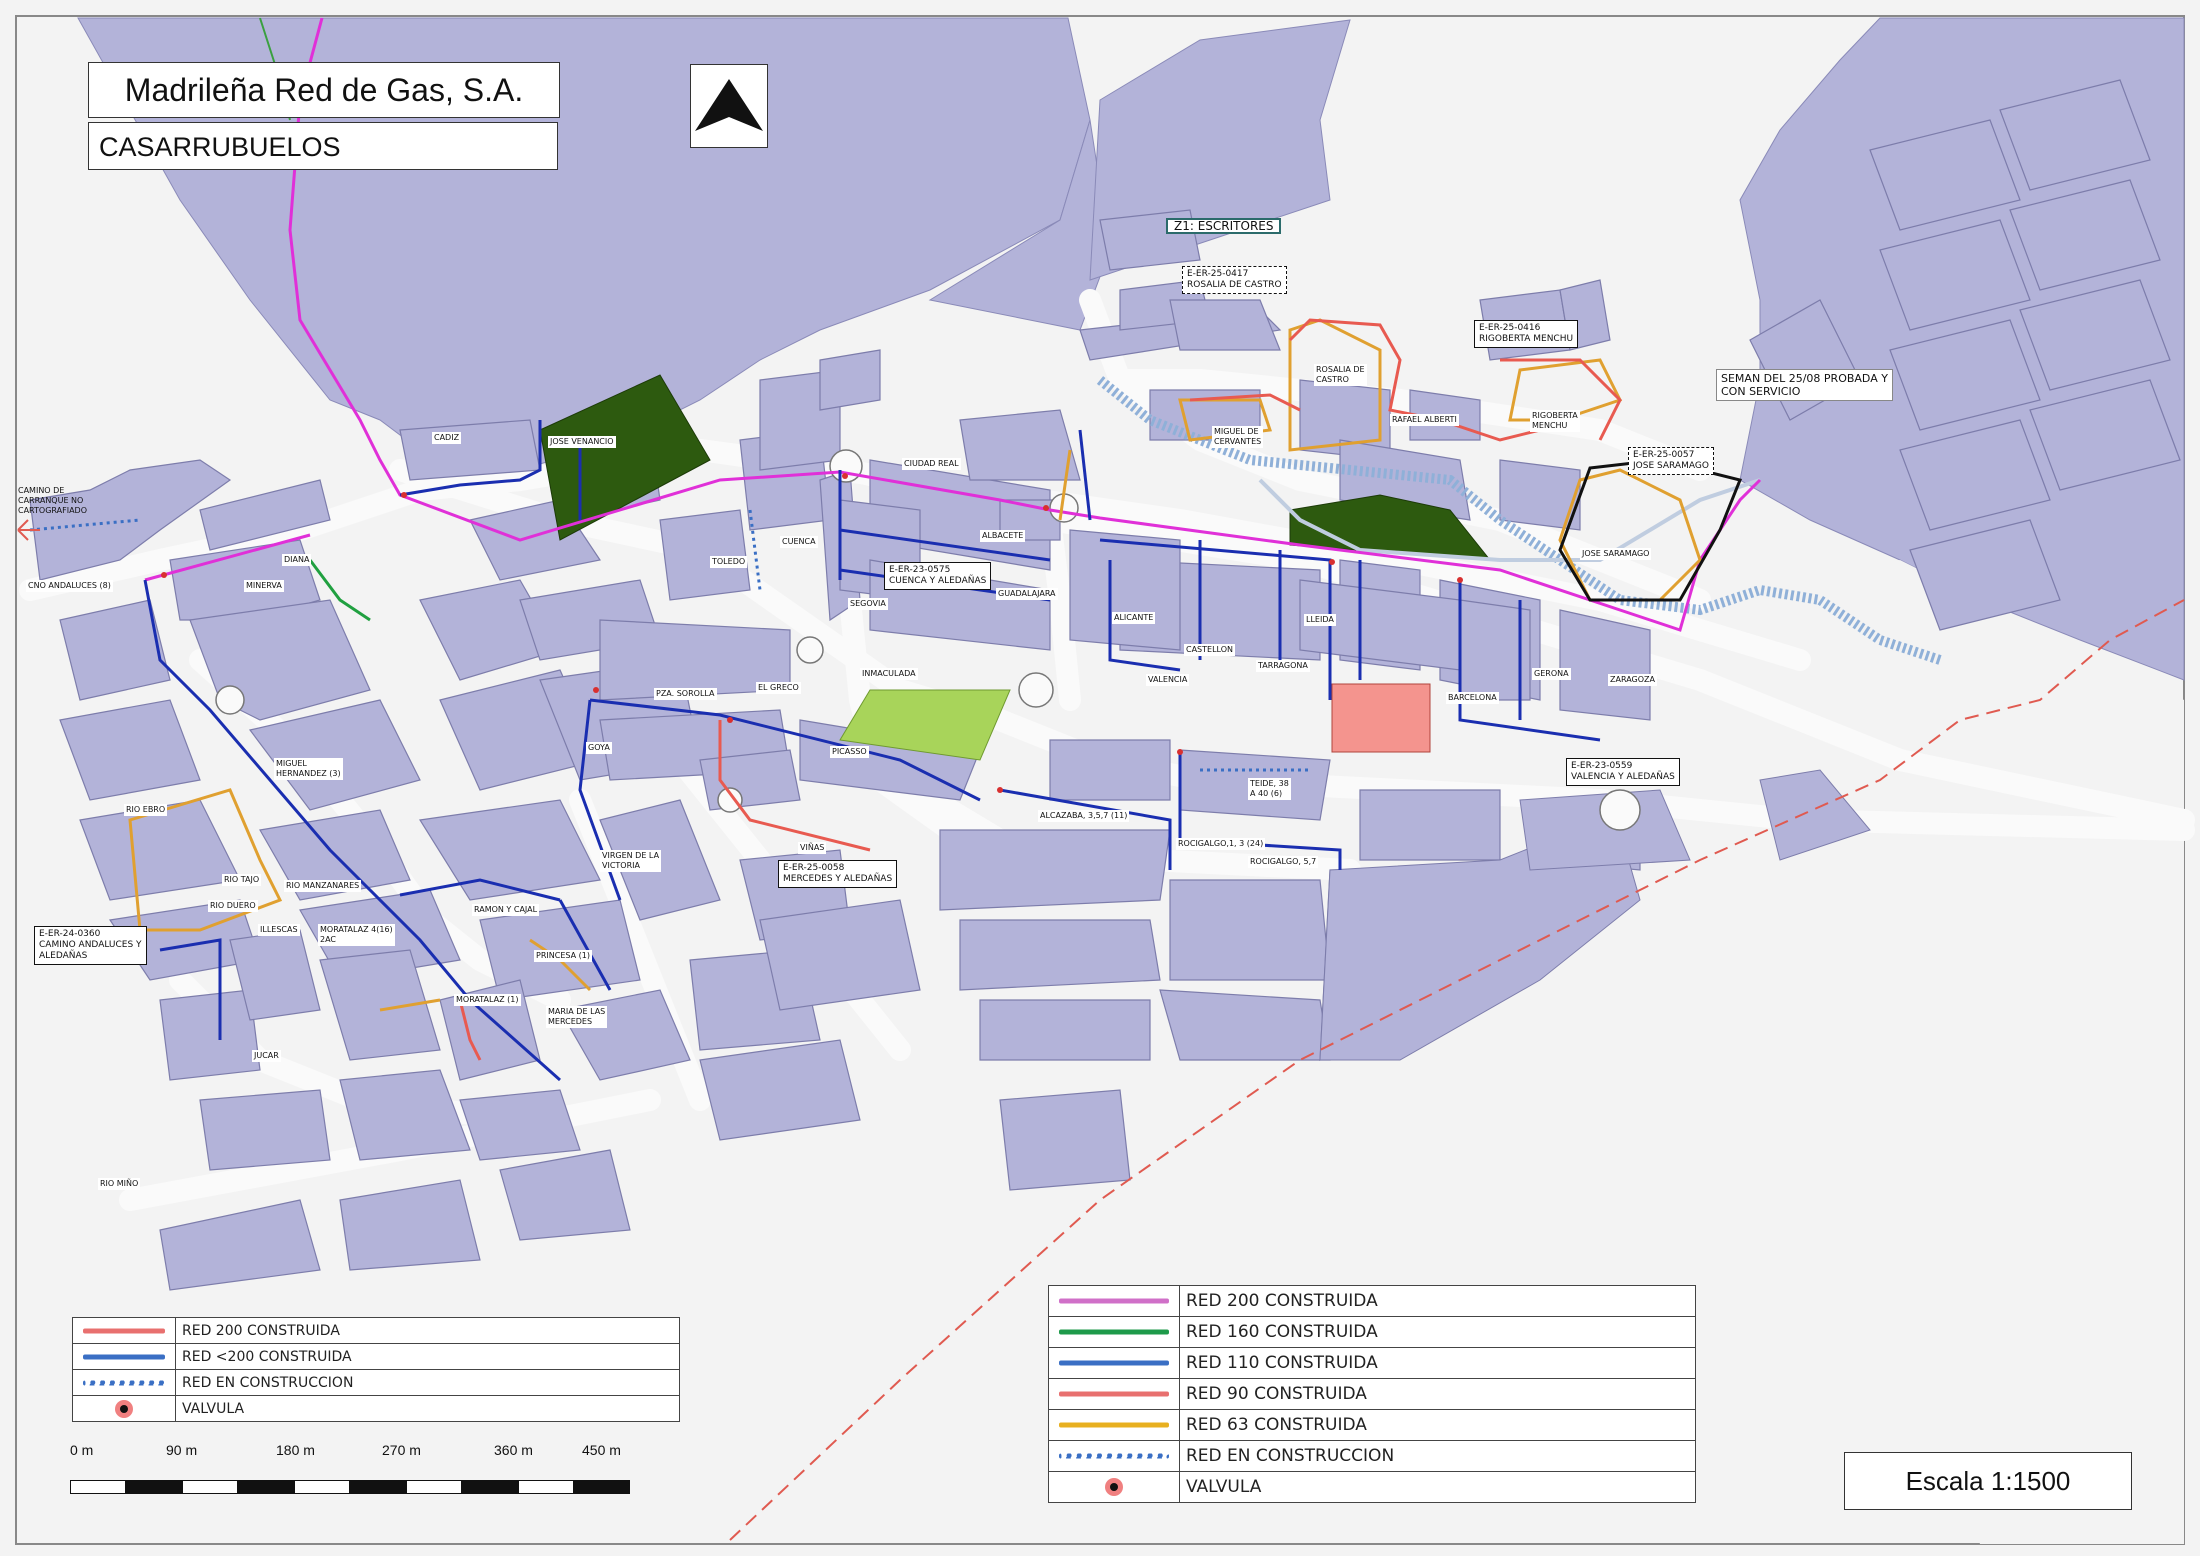 This screenshot has height=1556, width=2200. Describe the element at coordinates (119, 1184) in the screenshot. I see `street-label: RIO MIÑO` at that location.